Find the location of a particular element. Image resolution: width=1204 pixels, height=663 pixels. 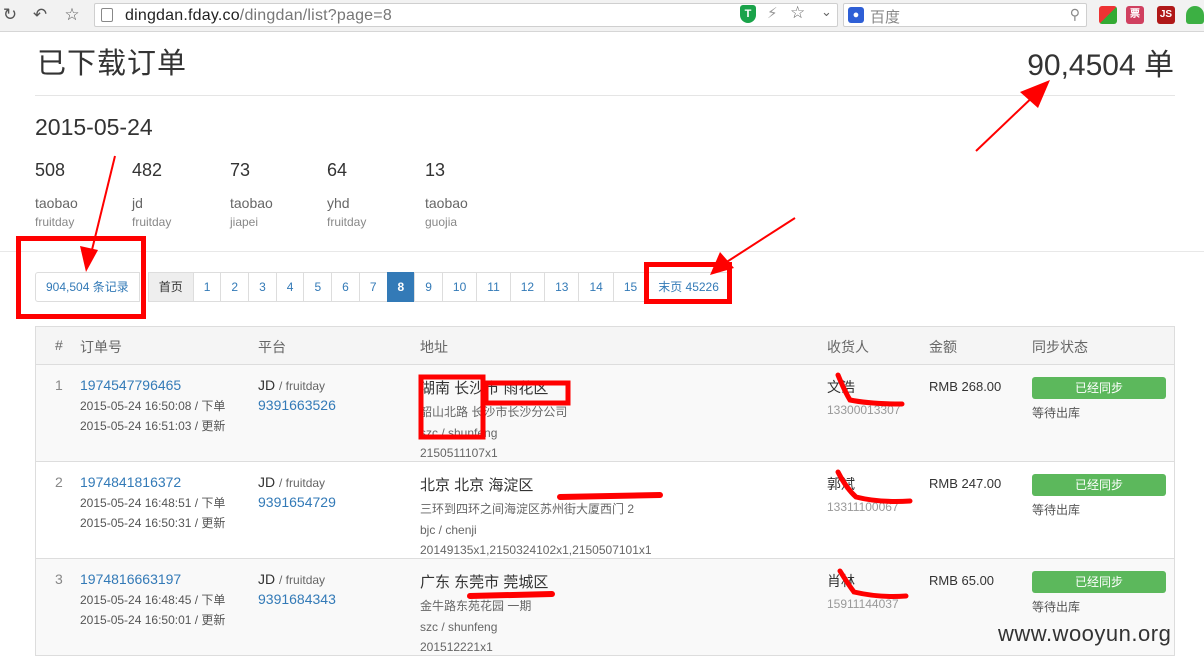

arrowhead-record-count is located at coordinates (89, 259).